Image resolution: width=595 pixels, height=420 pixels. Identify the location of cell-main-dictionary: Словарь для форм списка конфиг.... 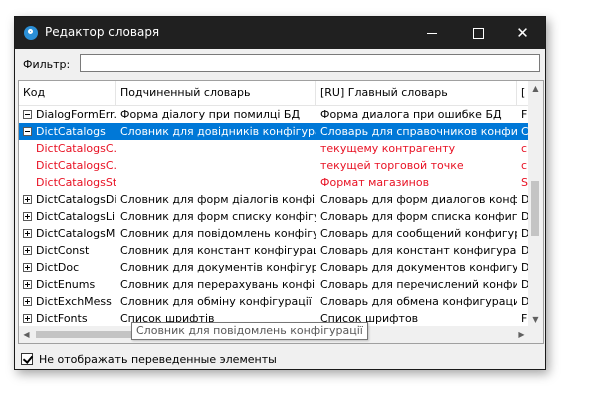
(418, 216).